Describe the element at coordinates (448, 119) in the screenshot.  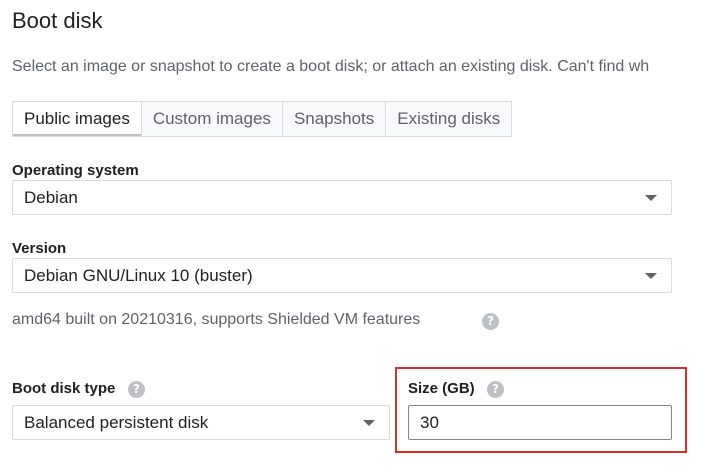
I see `tab-existing-disks: Existing disks` at that location.